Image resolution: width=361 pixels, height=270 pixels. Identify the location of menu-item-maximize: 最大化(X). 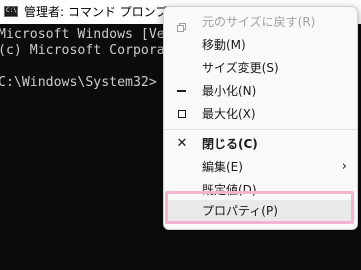
(260, 114).